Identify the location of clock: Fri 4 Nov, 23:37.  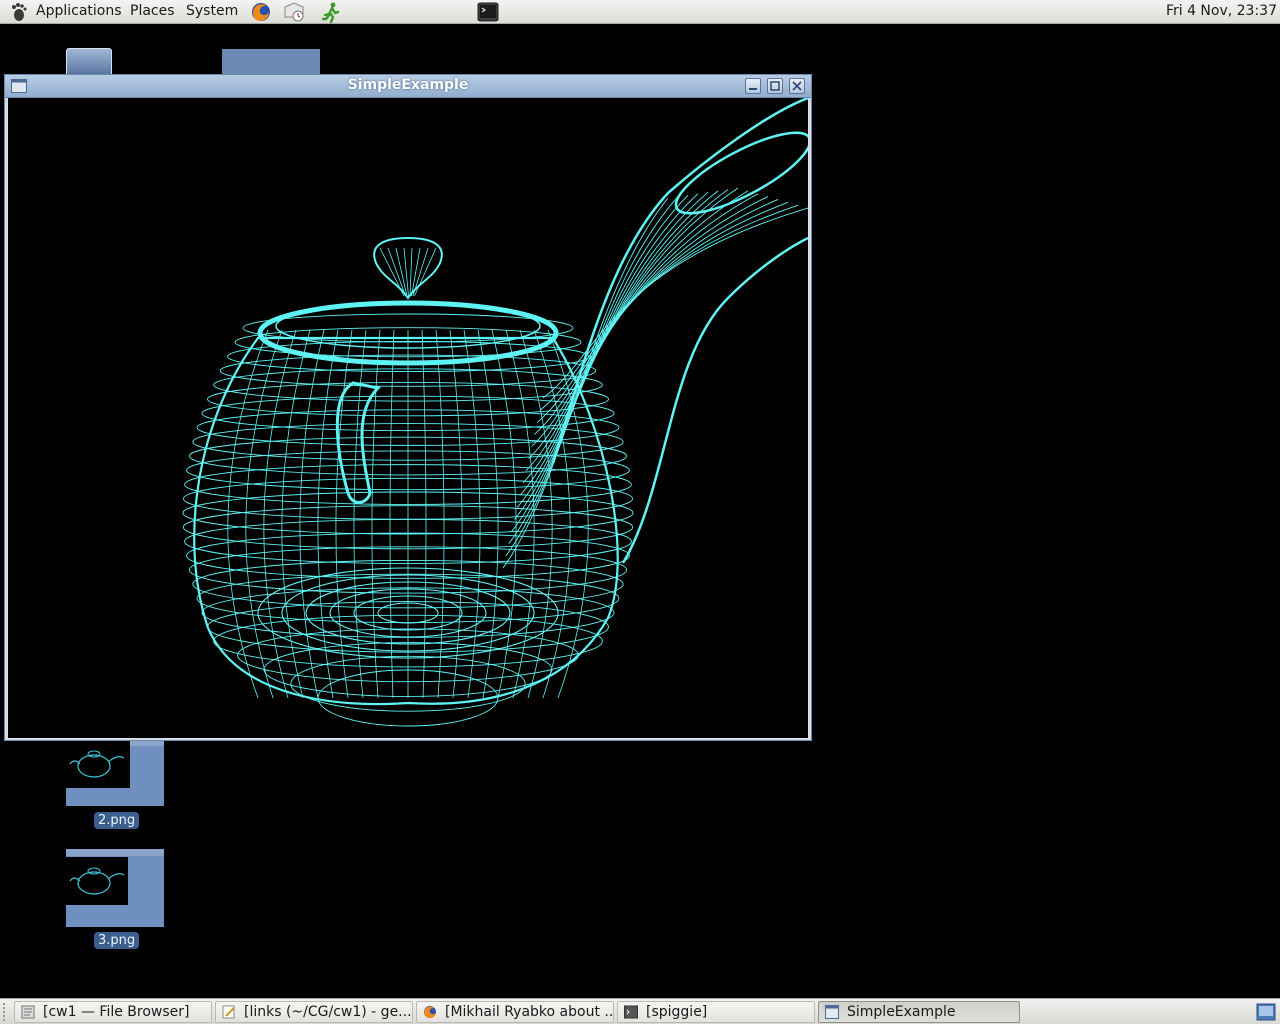
(1221, 11).